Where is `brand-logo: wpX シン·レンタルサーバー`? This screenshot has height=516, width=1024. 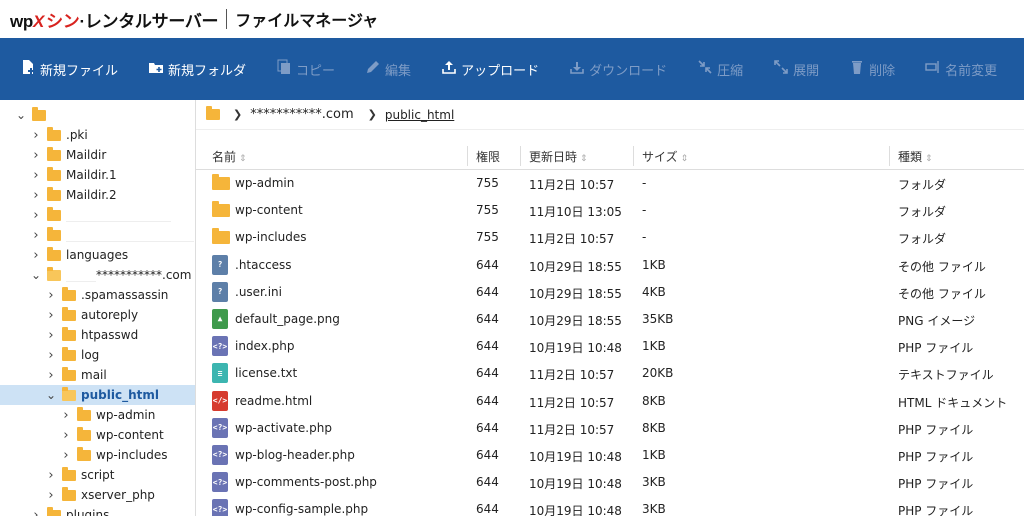 brand-logo: wpX シン·レンタルサーバー is located at coordinates (114, 19).